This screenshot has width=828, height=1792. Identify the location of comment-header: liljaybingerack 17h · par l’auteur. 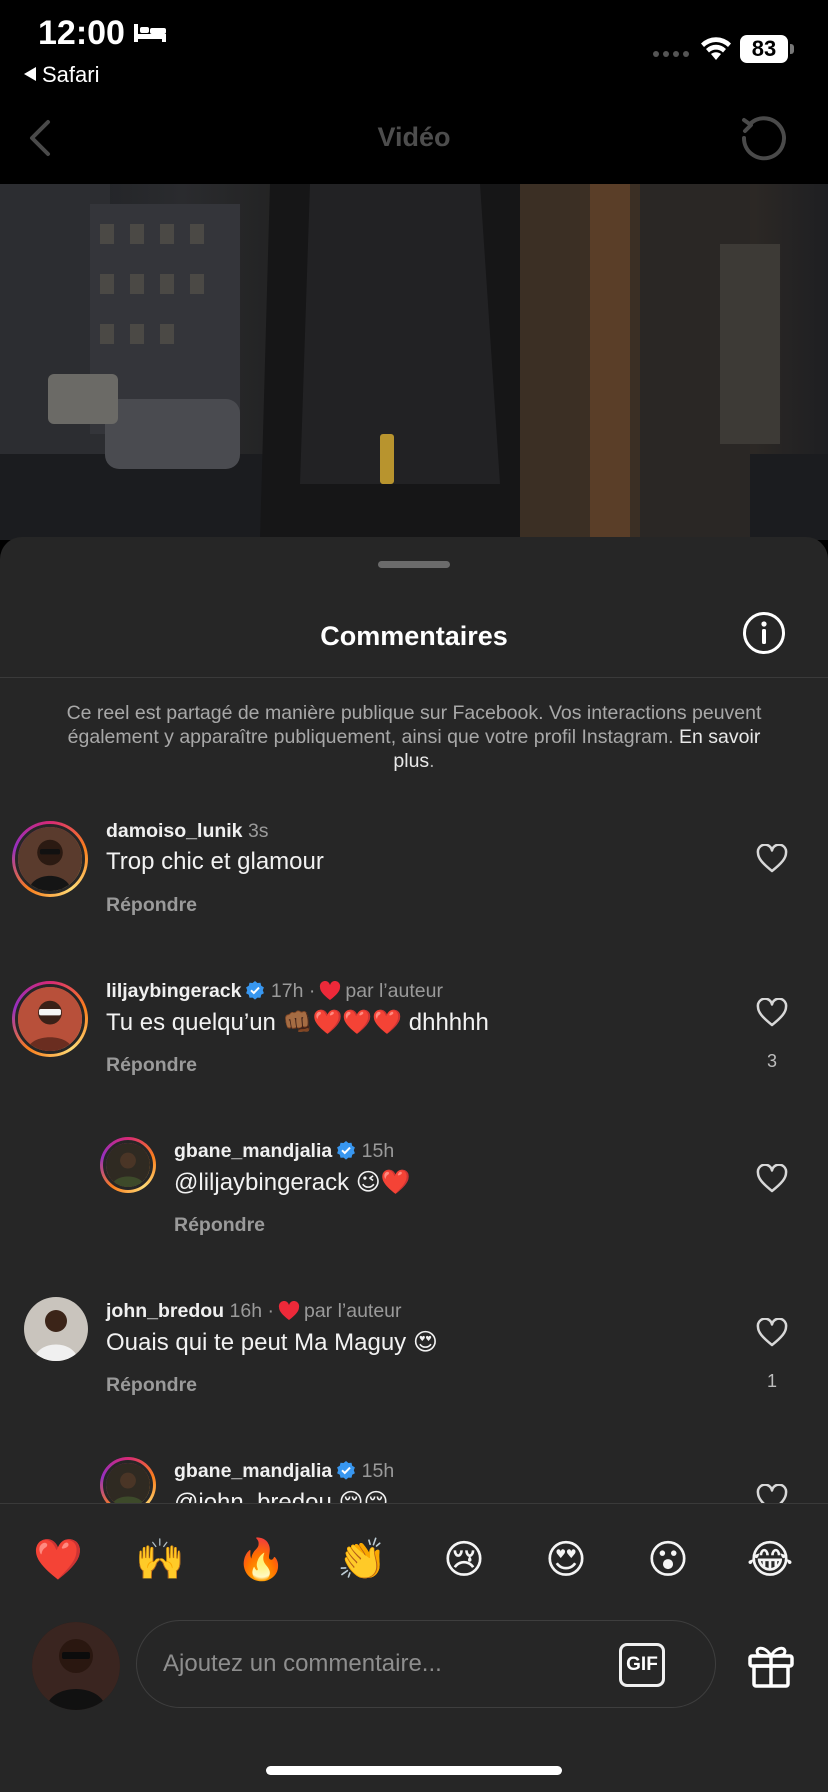
(274, 991).